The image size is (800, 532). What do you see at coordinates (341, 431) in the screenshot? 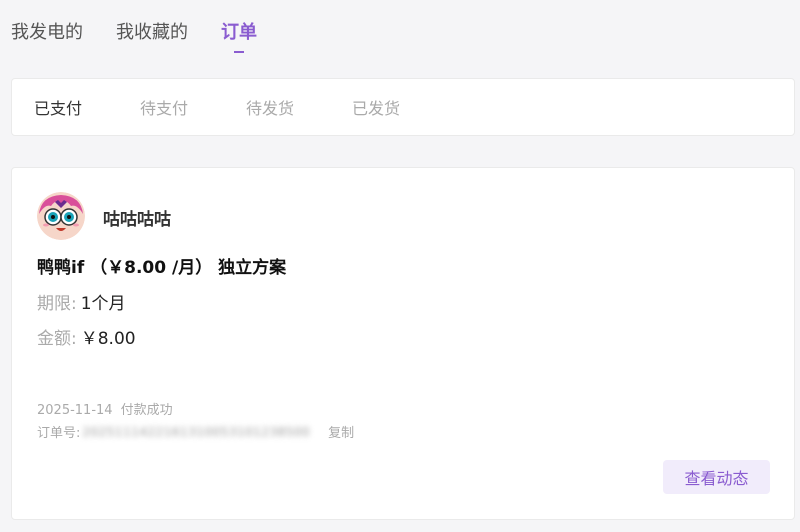
I see `copy-order-number-button: 复制` at bounding box center [341, 431].